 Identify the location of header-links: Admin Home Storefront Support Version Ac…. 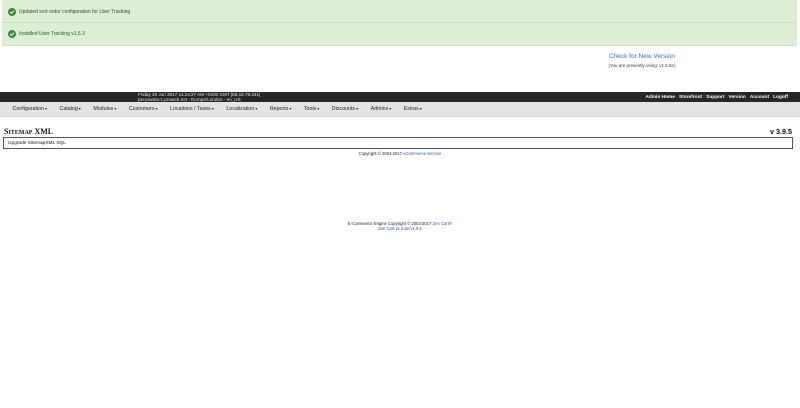
(716, 97).